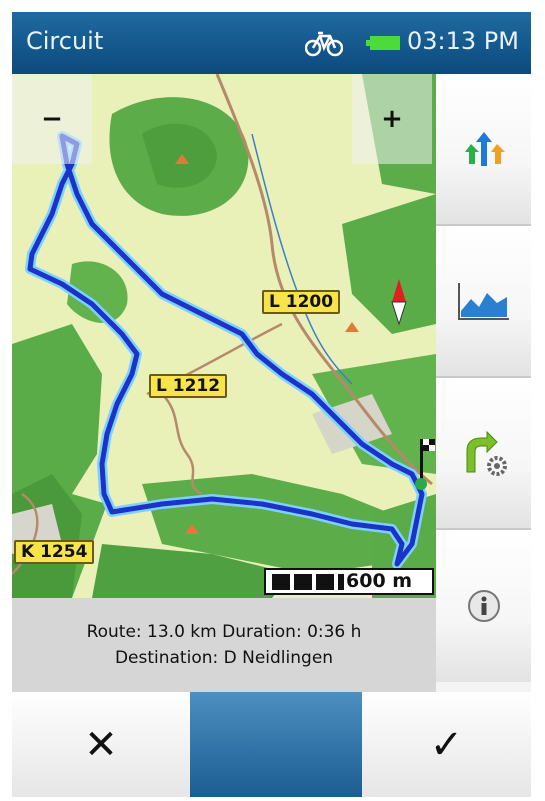 Image resolution: width=545 pixels, height=801 pixels. Describe the element at coordinates (276, 744) in the screenshot. I see `middle-button` at that location.